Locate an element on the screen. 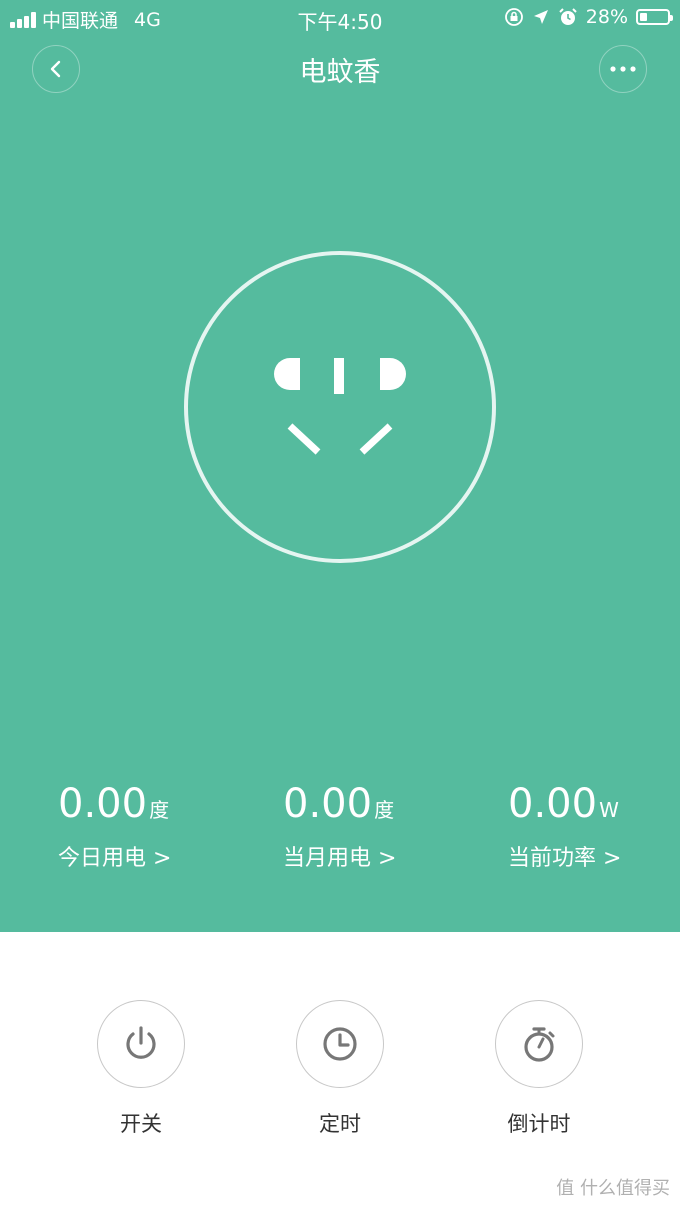 The image size is (680, 1209). power-icon is located at coordinates (141, 1042).